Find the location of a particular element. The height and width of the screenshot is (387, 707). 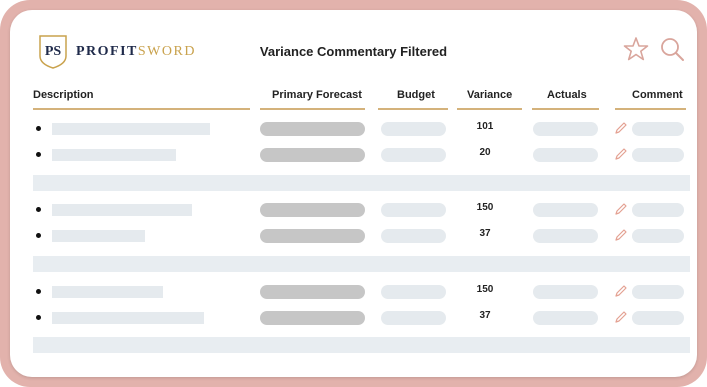

table-row: 101 is located at coordinates (353, 128).